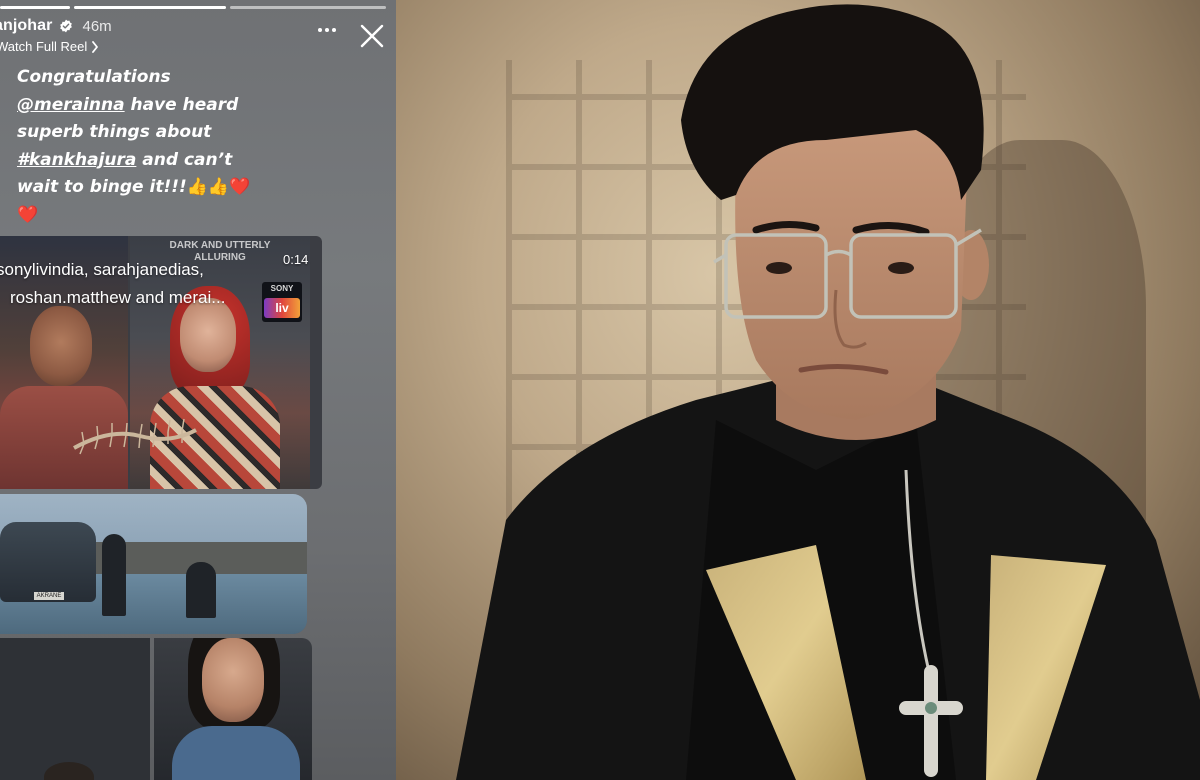  I want to click on caption-line: @merainna have heard, so click(149, 106).